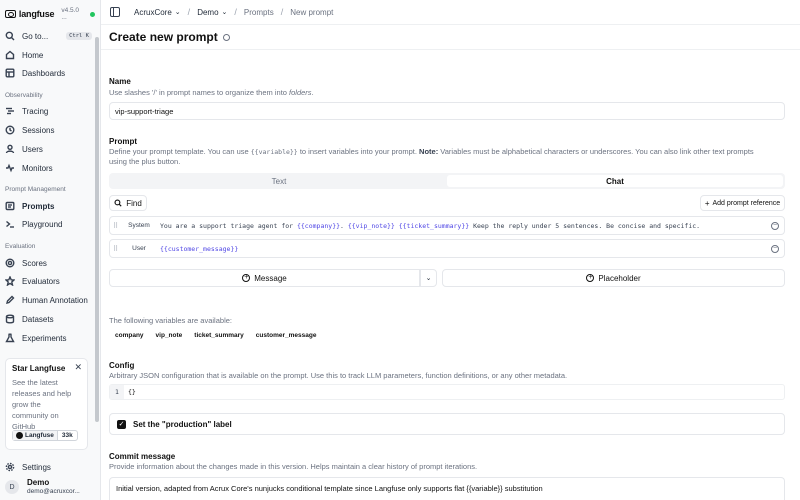 This screenshot has width=800, height=500. Describe the element at coordinates (742, 203) in the screenshot. I see `add-prompt-reference-button: + Add prompt reference` at that location.